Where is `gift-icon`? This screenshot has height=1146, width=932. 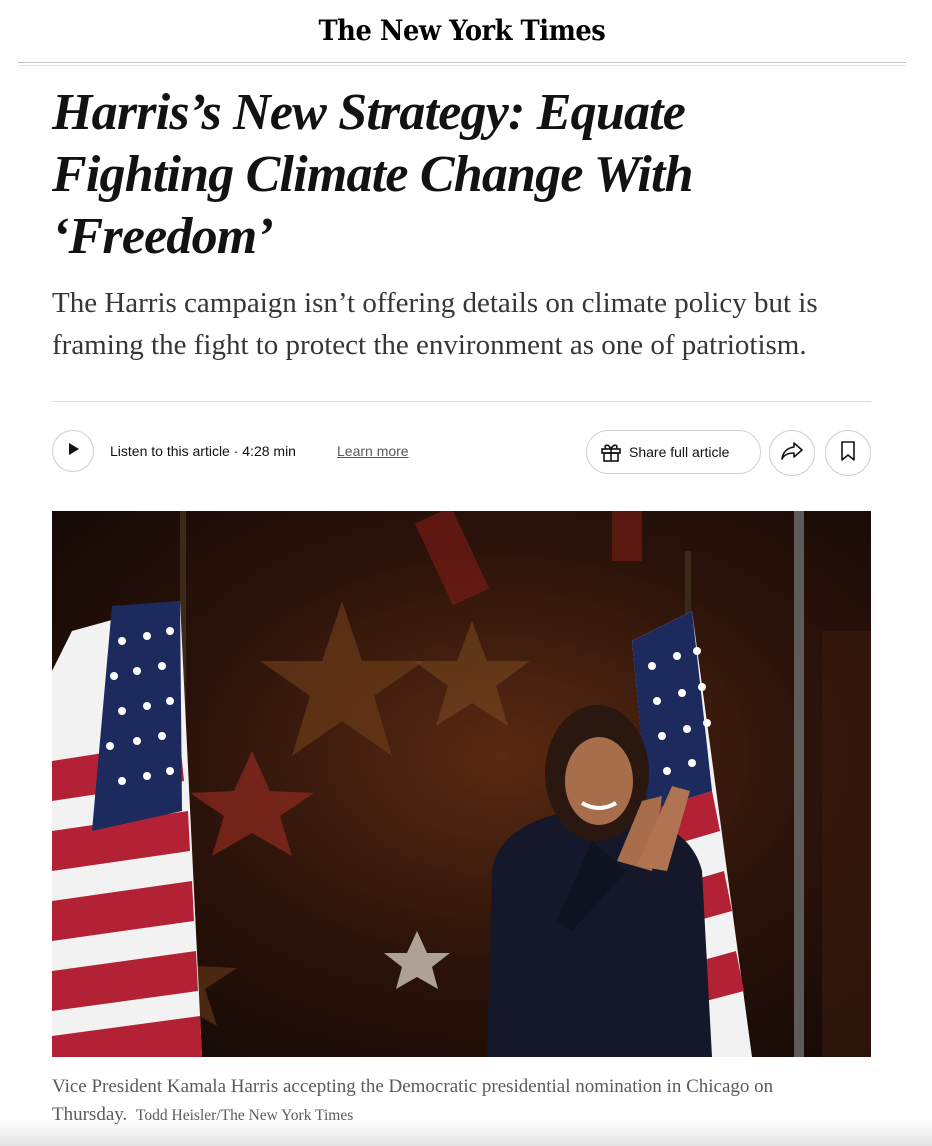
gift-icon is located at coordinates (611, 452).